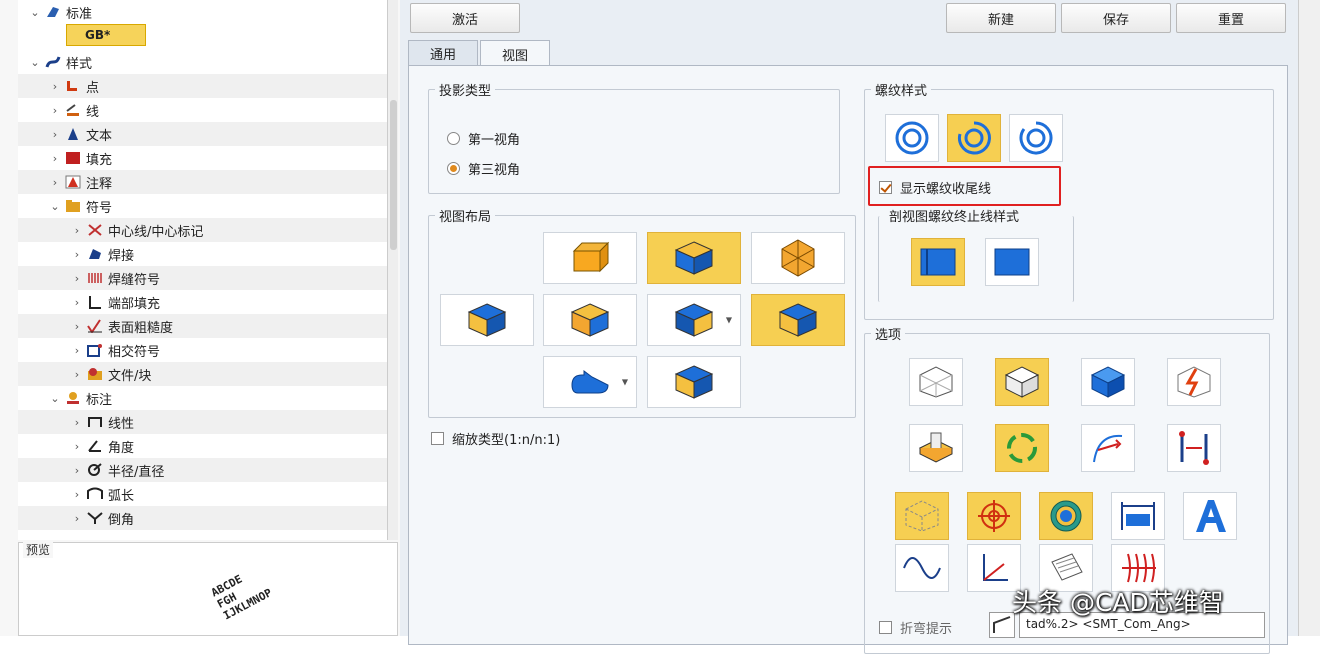  Describe the element at coordinates (202, 470) in the screenshot. I see `tree-item-radius: › 半径/直径` at that location.